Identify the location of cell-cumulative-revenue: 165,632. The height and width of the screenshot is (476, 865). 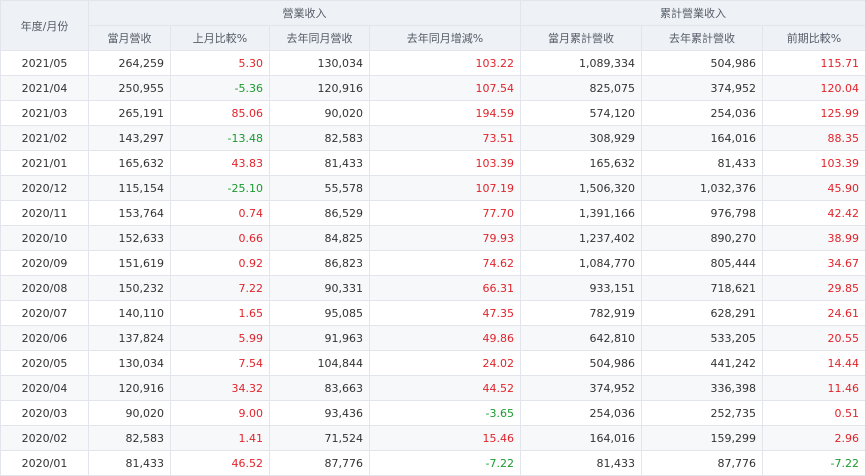
(581, 163).